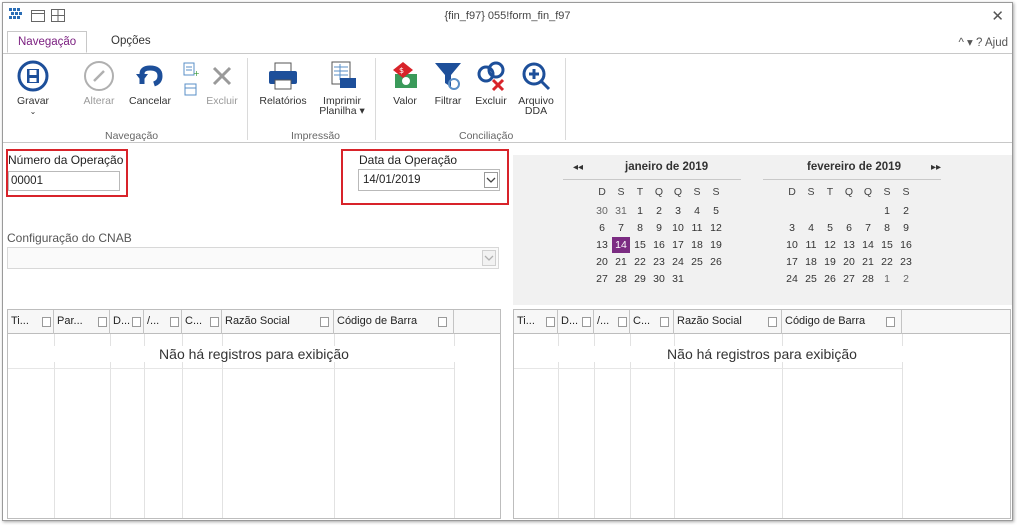 The width and height of the screenshot is (1017, 525). I want to click on filtrar-button: Filtrar, so click(448, 83).